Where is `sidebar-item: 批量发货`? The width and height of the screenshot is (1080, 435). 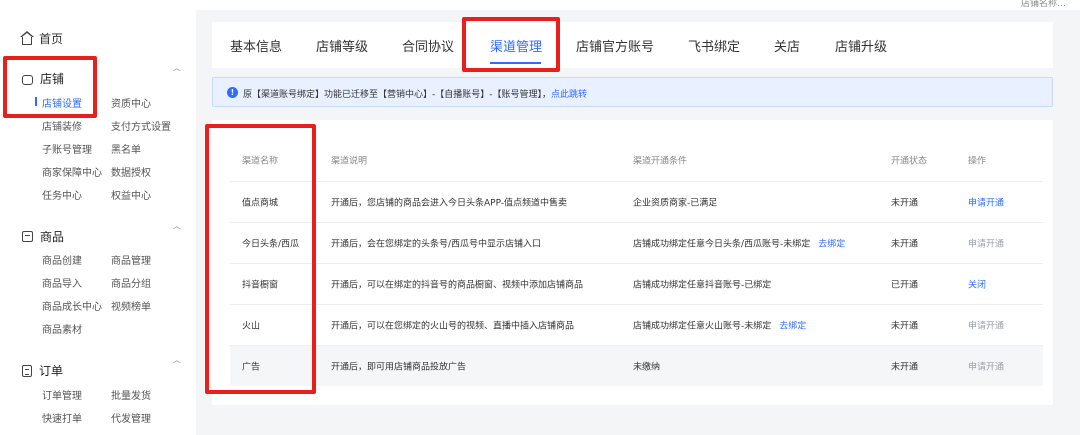
sidebar-item: 批量发货 is located at coordinates (131, 394).